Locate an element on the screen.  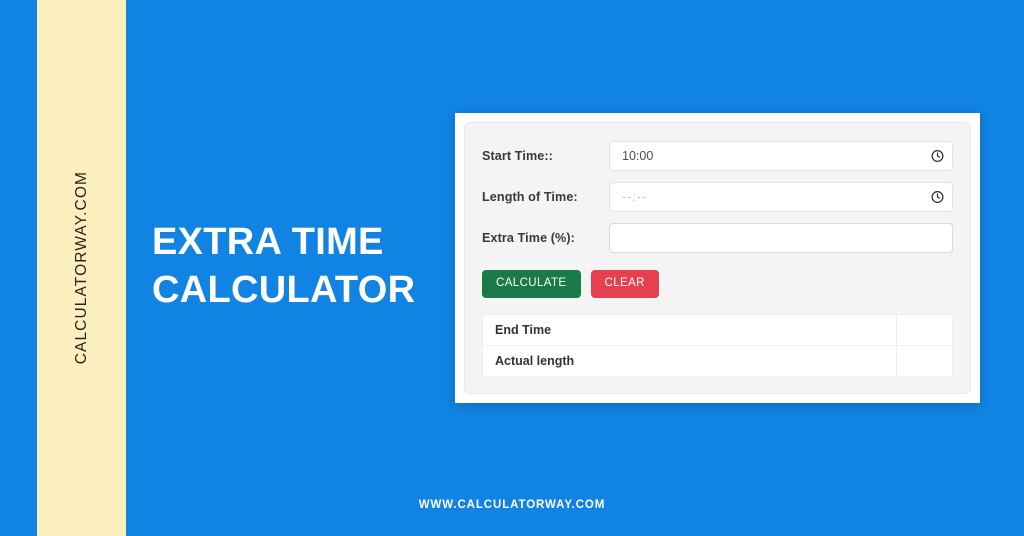
extra-time-label: Extra Time (%): is located at coordinates (528, 238).